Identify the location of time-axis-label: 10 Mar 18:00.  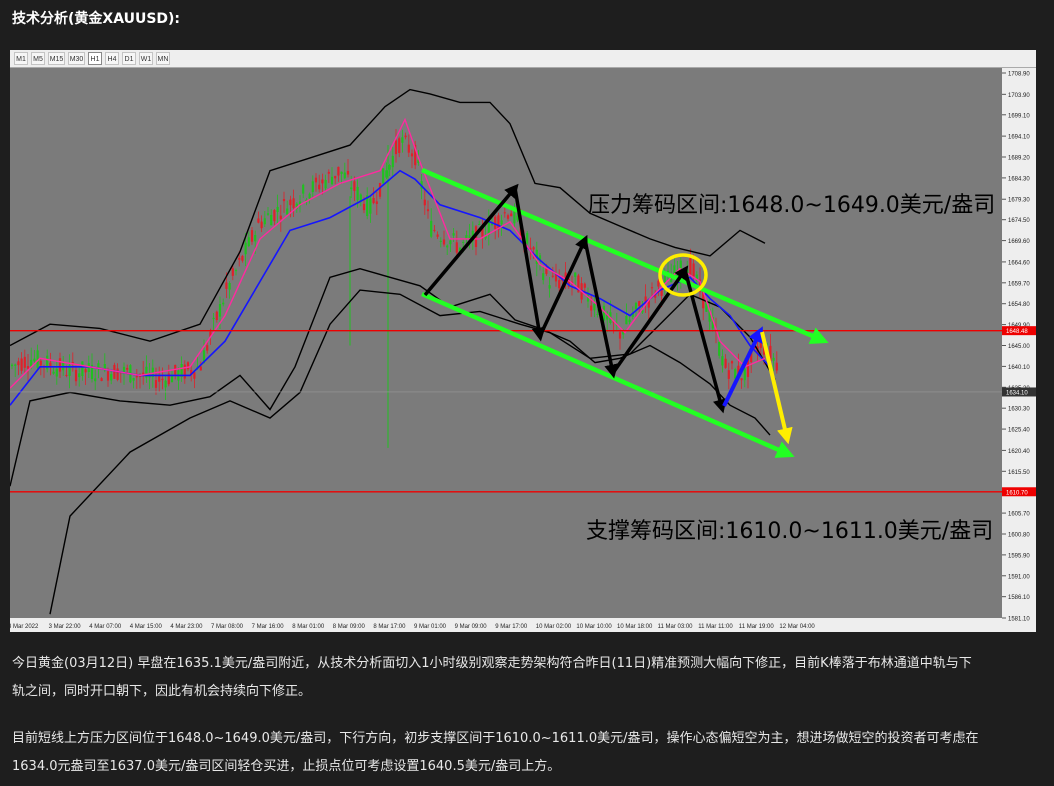
(635, 627).